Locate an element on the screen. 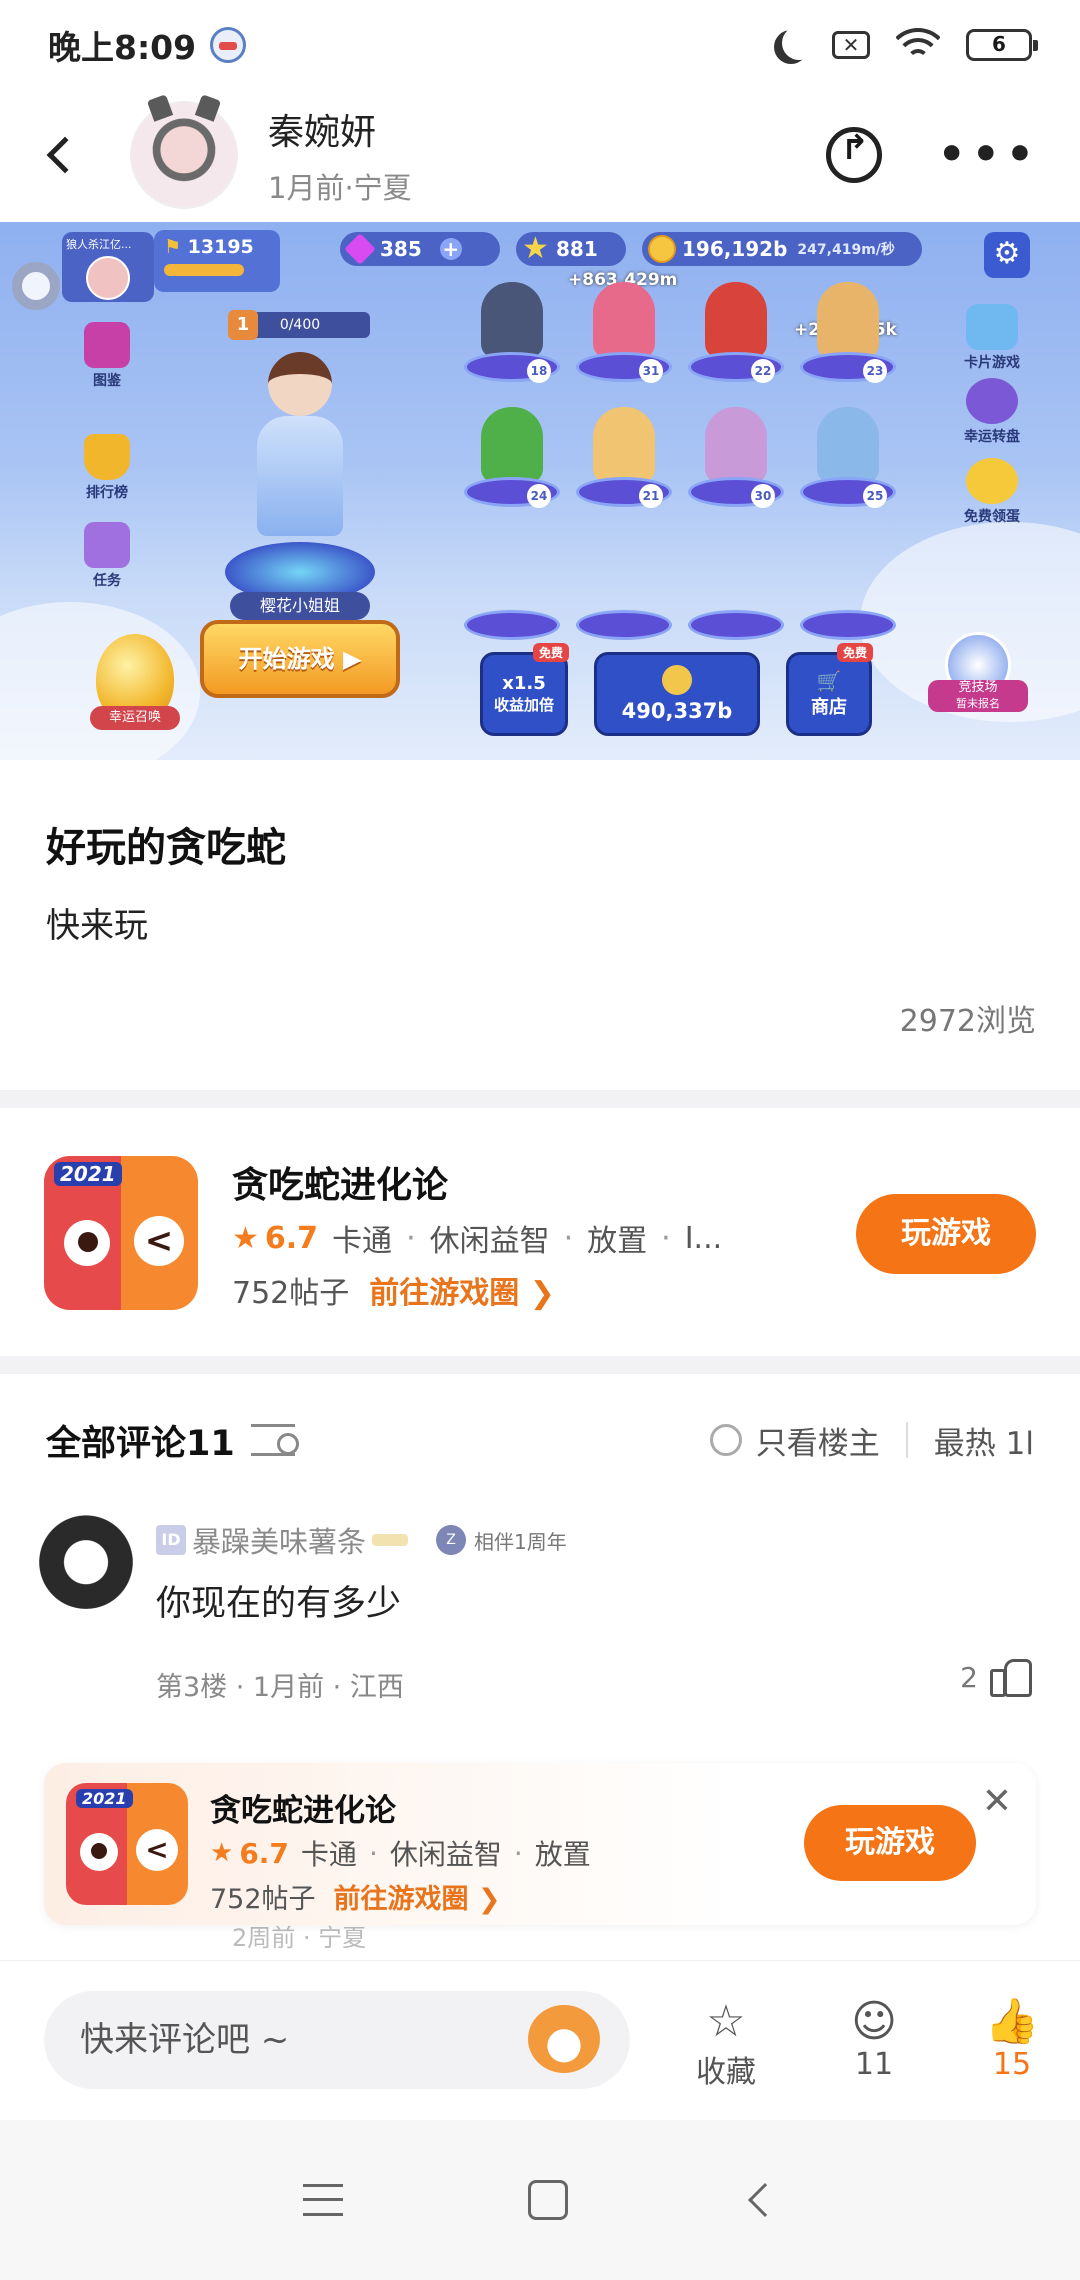  boost-value: x1.5 is located at coordinates (524, 683).